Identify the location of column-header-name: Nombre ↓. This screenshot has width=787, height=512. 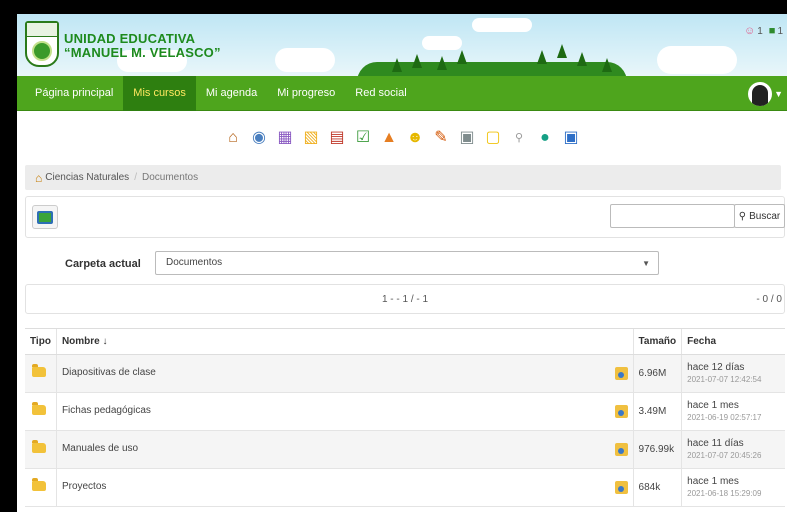
(344, 341).